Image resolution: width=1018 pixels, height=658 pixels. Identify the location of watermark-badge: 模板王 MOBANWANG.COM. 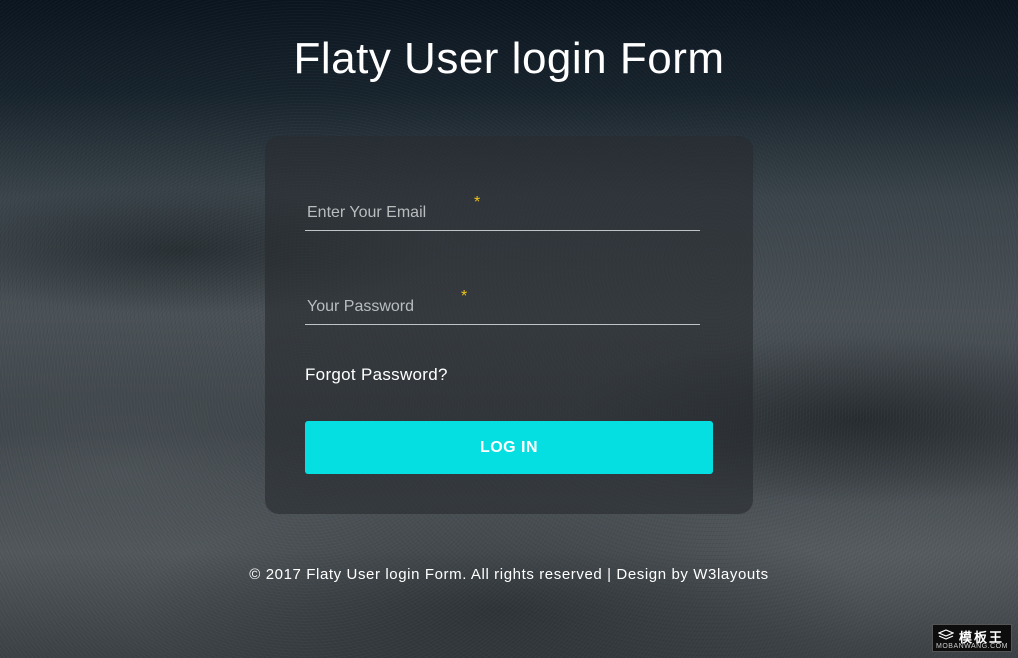
(972, 638).